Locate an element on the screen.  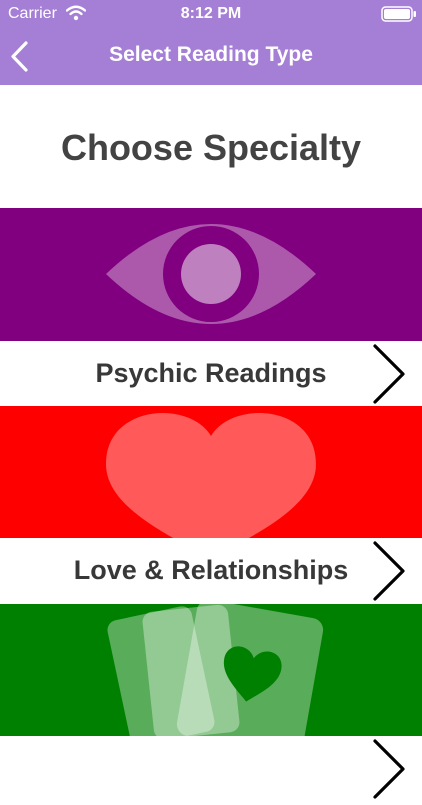
psychic-readings-label: Psychic Readings is located at coordinates (211, 373).